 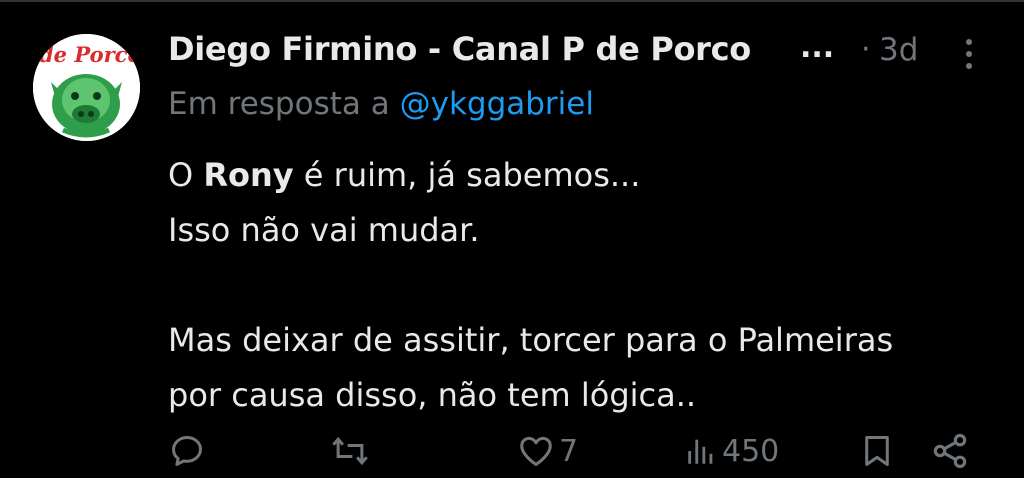 I want to click on bookmark-button, so click(x=877, y=451).